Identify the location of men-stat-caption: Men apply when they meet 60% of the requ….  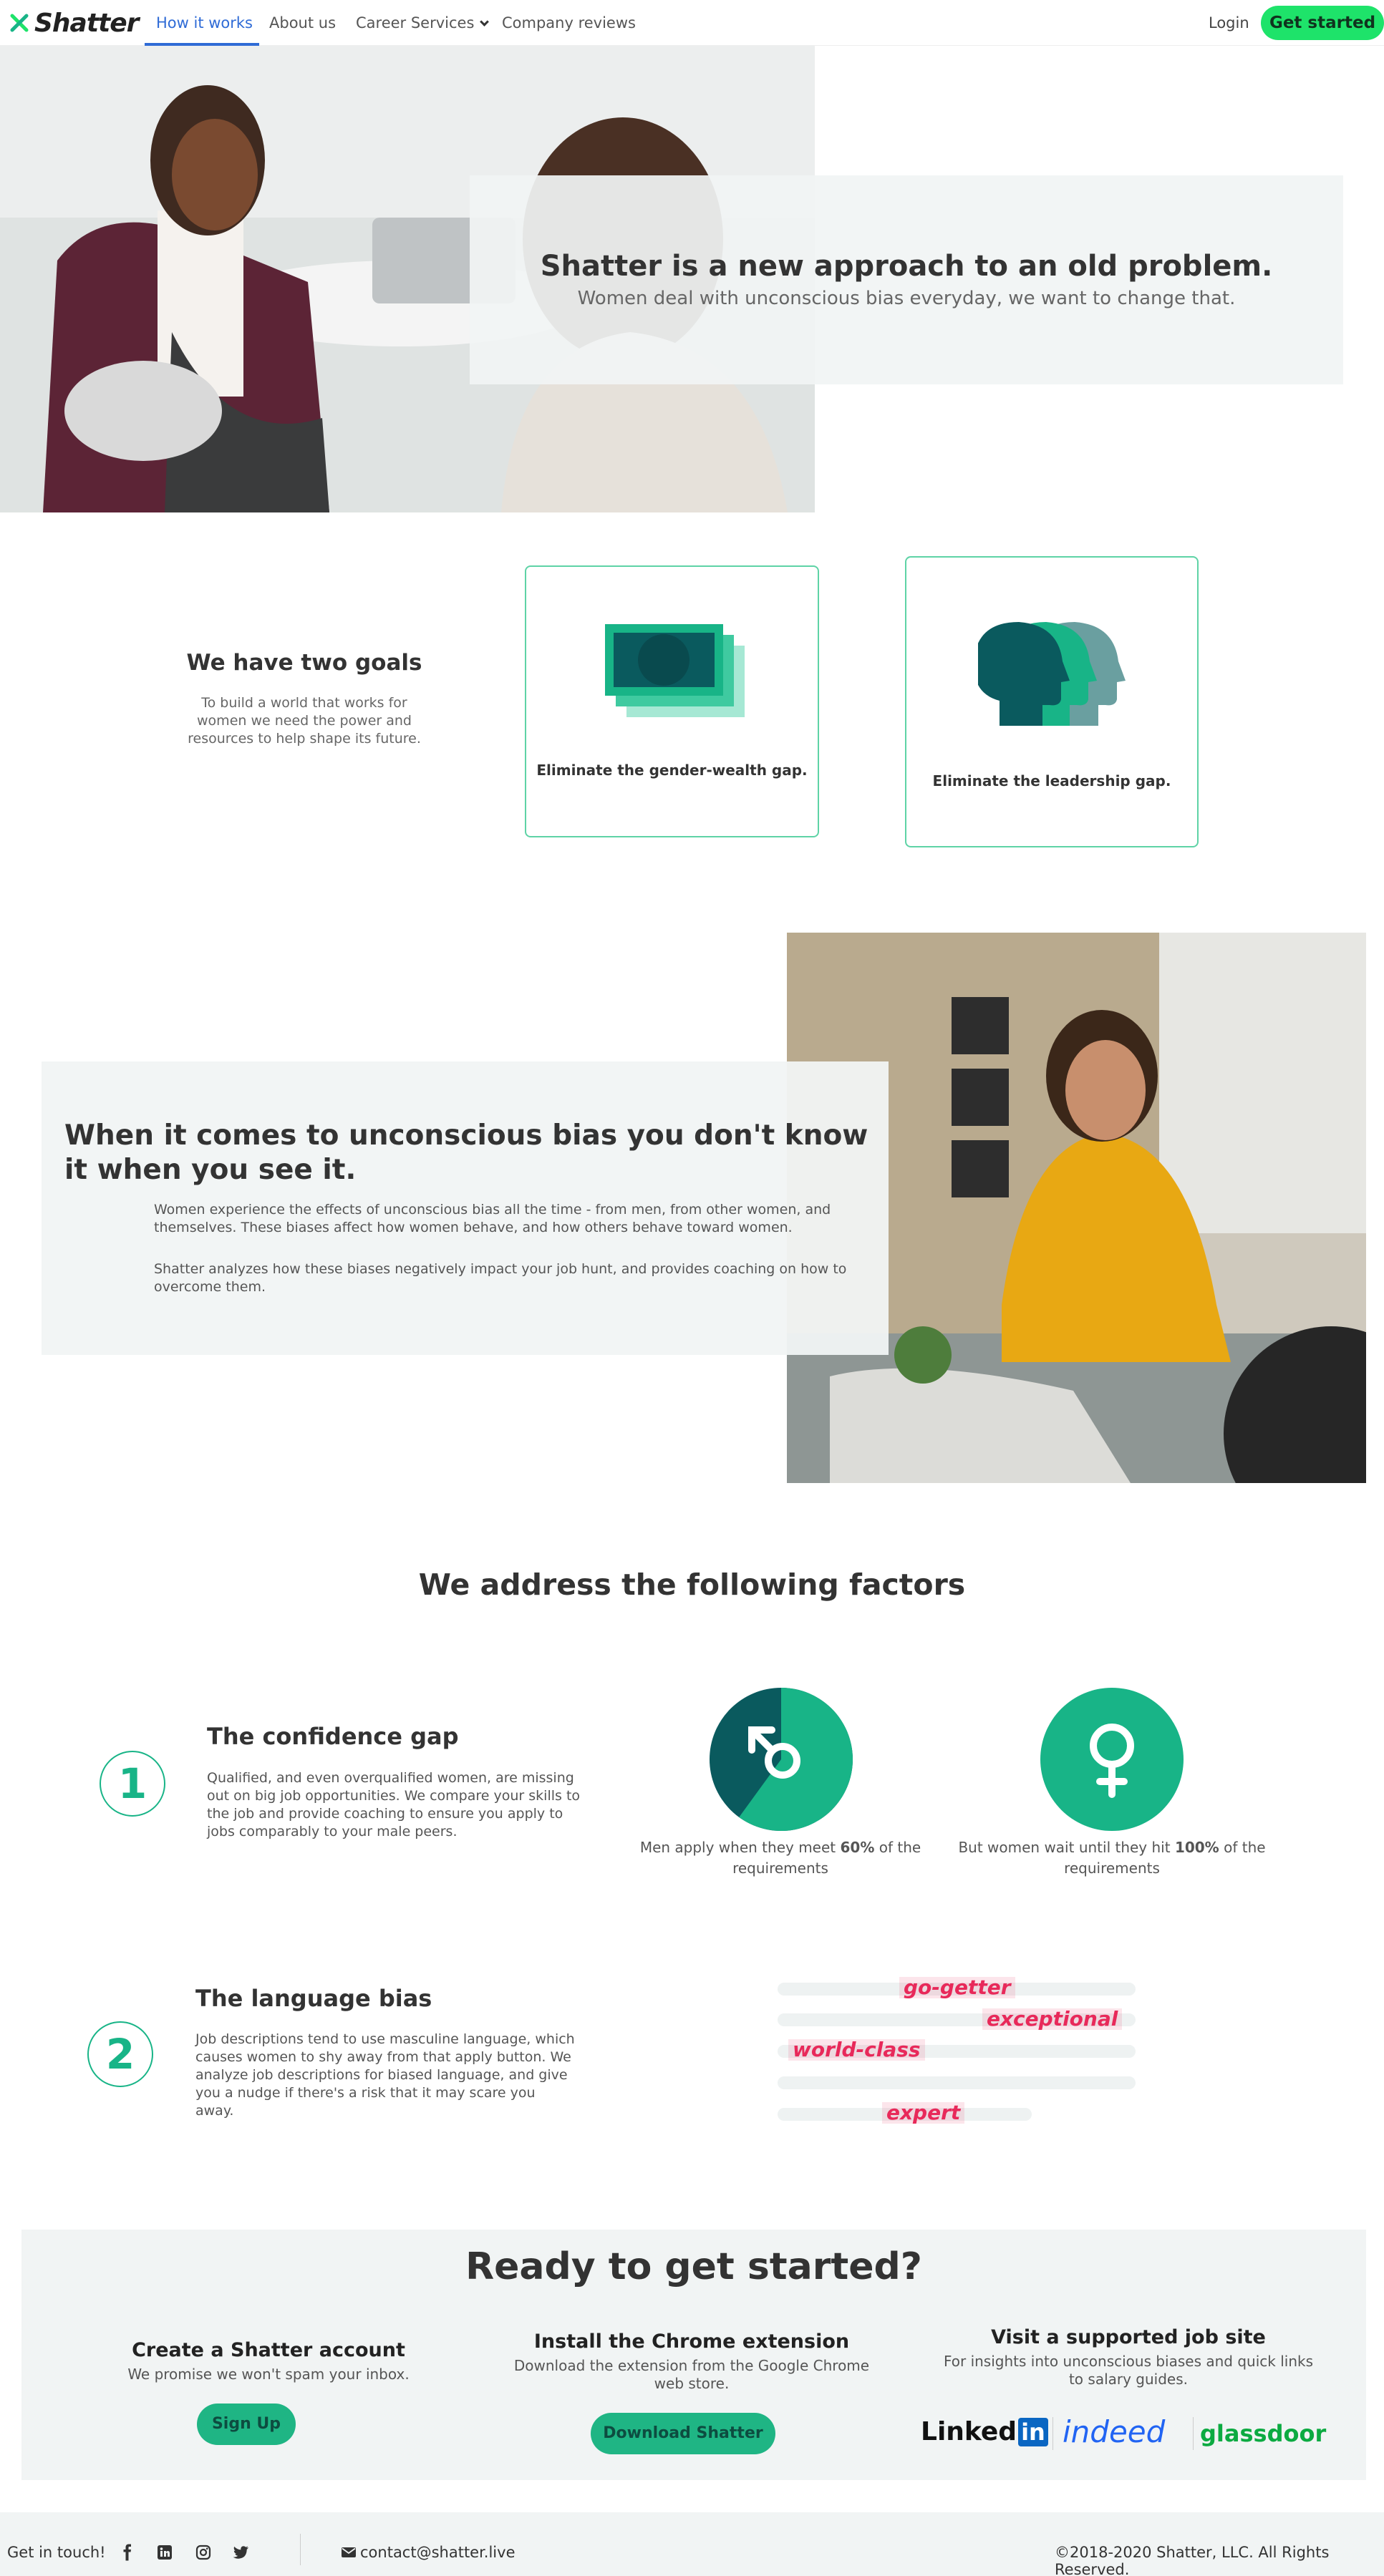
(780, 1858).